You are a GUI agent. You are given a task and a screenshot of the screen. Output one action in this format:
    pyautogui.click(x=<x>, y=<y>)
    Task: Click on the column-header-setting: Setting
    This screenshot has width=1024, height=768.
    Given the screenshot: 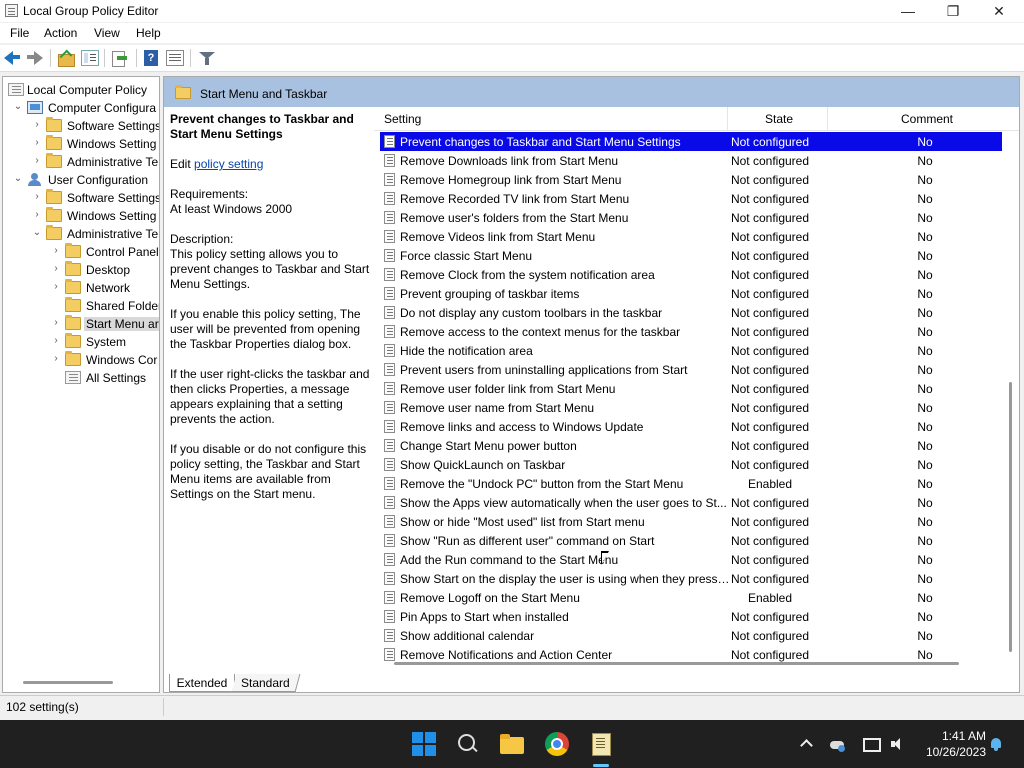 What is the action you would take?
    pyautogui.click(x=402, y=119)
    